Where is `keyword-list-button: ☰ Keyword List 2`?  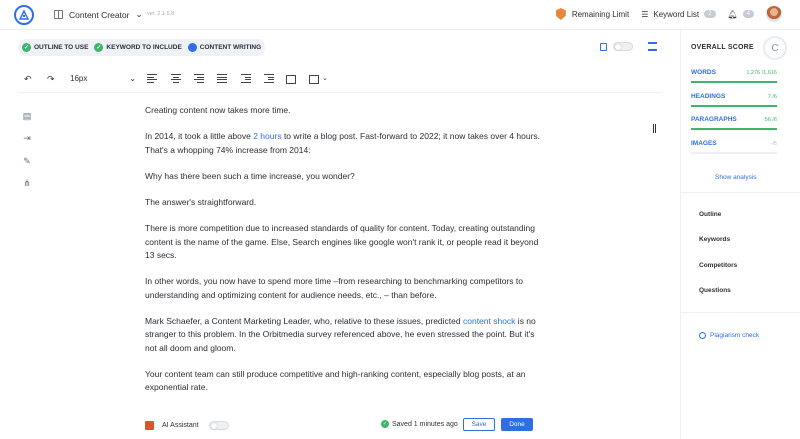 keyword-list-button: ☰ Keyword List 2 is located at coordinates (678, 14).